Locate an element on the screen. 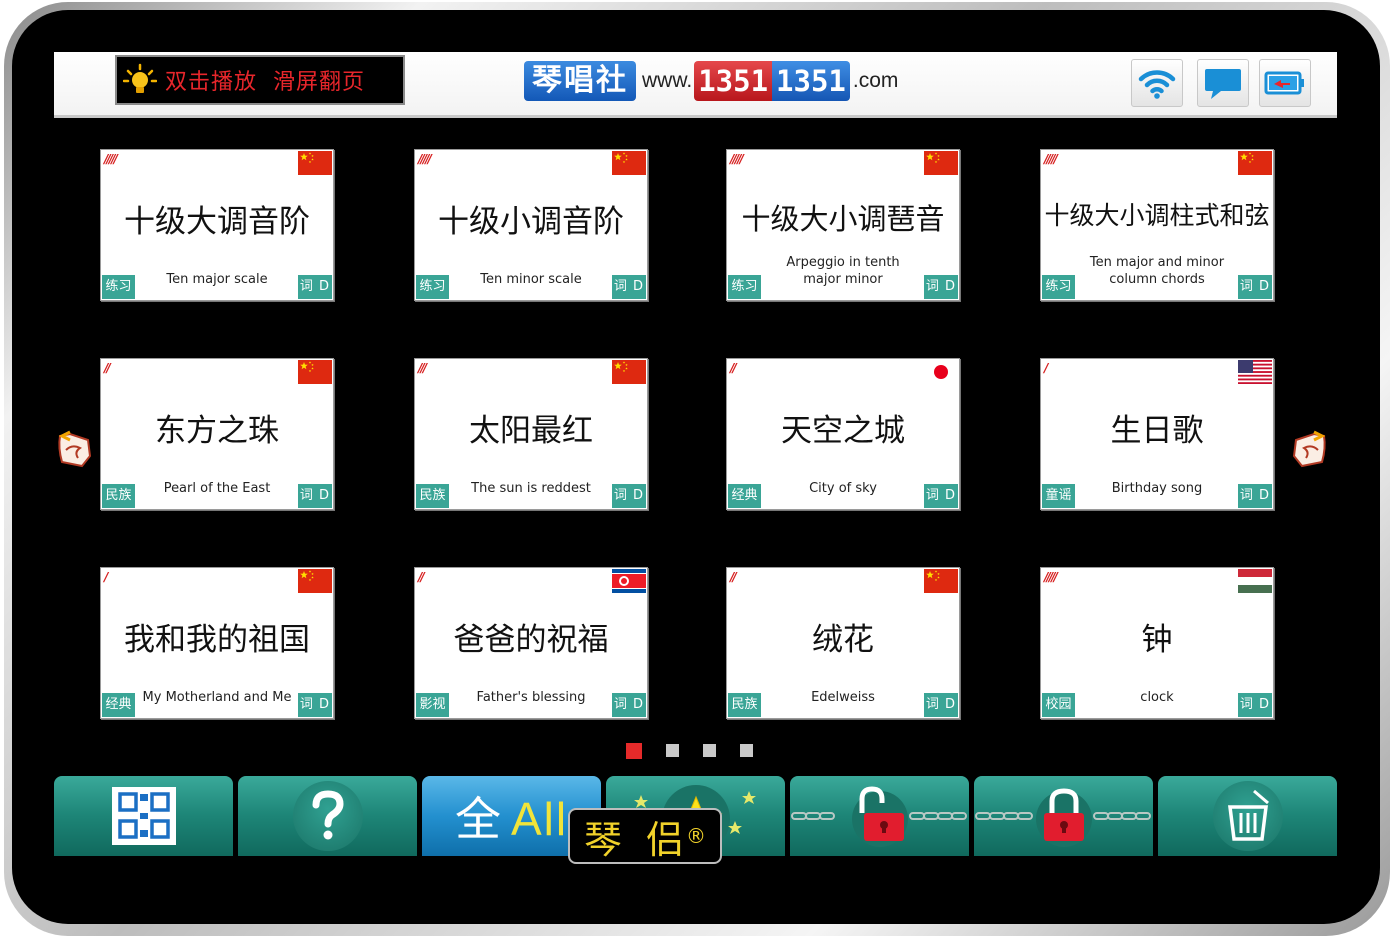  song-card: // 爸爸的祝福 Father's blessing 影视 词 D is located at coordinates (531, 643).